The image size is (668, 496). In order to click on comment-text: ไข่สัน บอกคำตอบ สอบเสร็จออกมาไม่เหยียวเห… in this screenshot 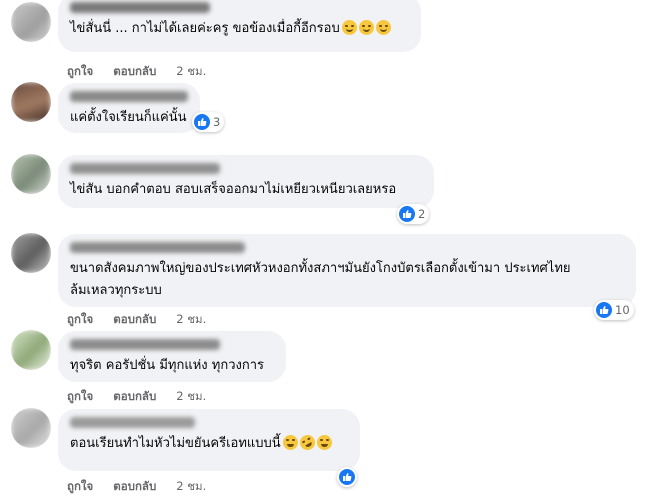, I will do `click(233, 189)`.